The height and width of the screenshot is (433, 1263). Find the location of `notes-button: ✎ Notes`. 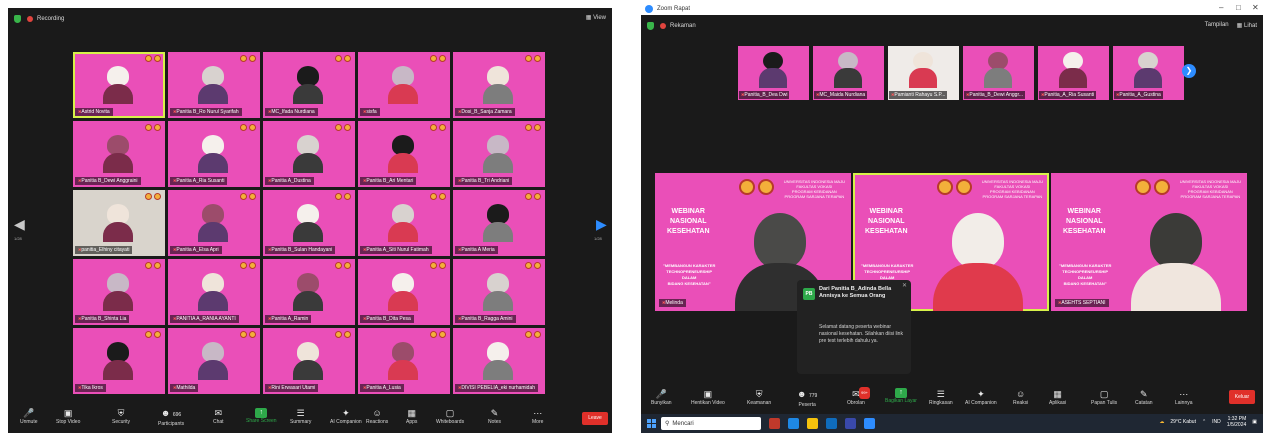

notes-button: ✎ Notes is located at coordinates (494, 416).